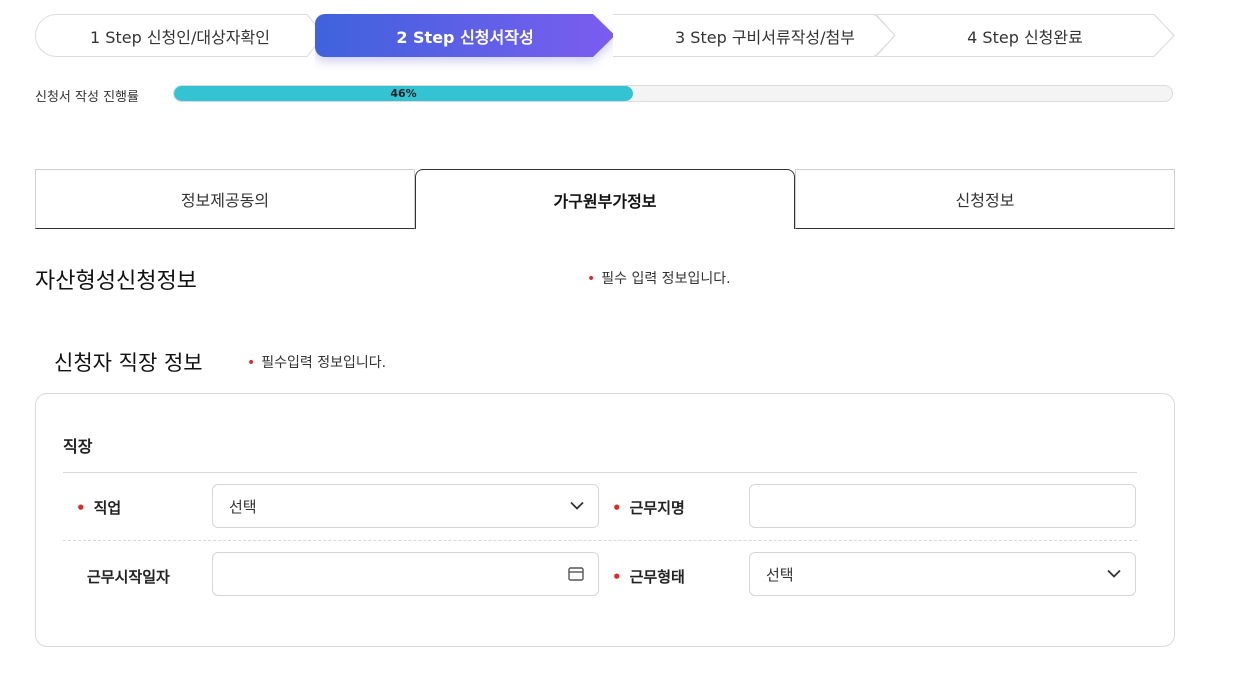 Image resolution: width=1234 pixels, height=675 pixels. I want to click on start-date-label: 근무시작일자, so click(128, 576).